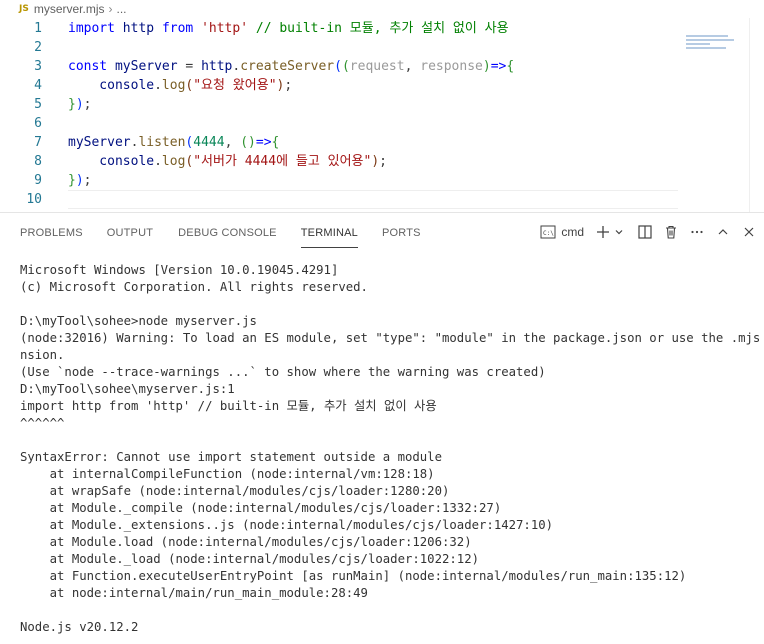 Image resolution: width=764 pixels, height=644 pixels. What do you see at coordinates (227, 161) in the screenshot?
I see `code-text: console.log("서버가 4444에 들고 있어용");` at bounding box center [227, 161].